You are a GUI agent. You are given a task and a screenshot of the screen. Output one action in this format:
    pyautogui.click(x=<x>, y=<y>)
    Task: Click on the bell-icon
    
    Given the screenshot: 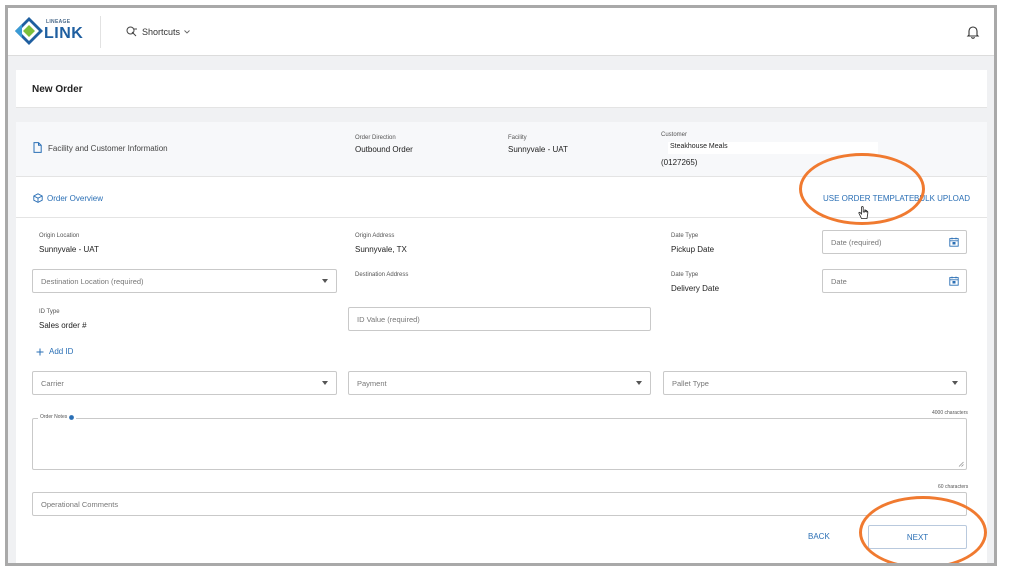 What is the action you would take?
    pyautogui.click(x=973, y=32)
    